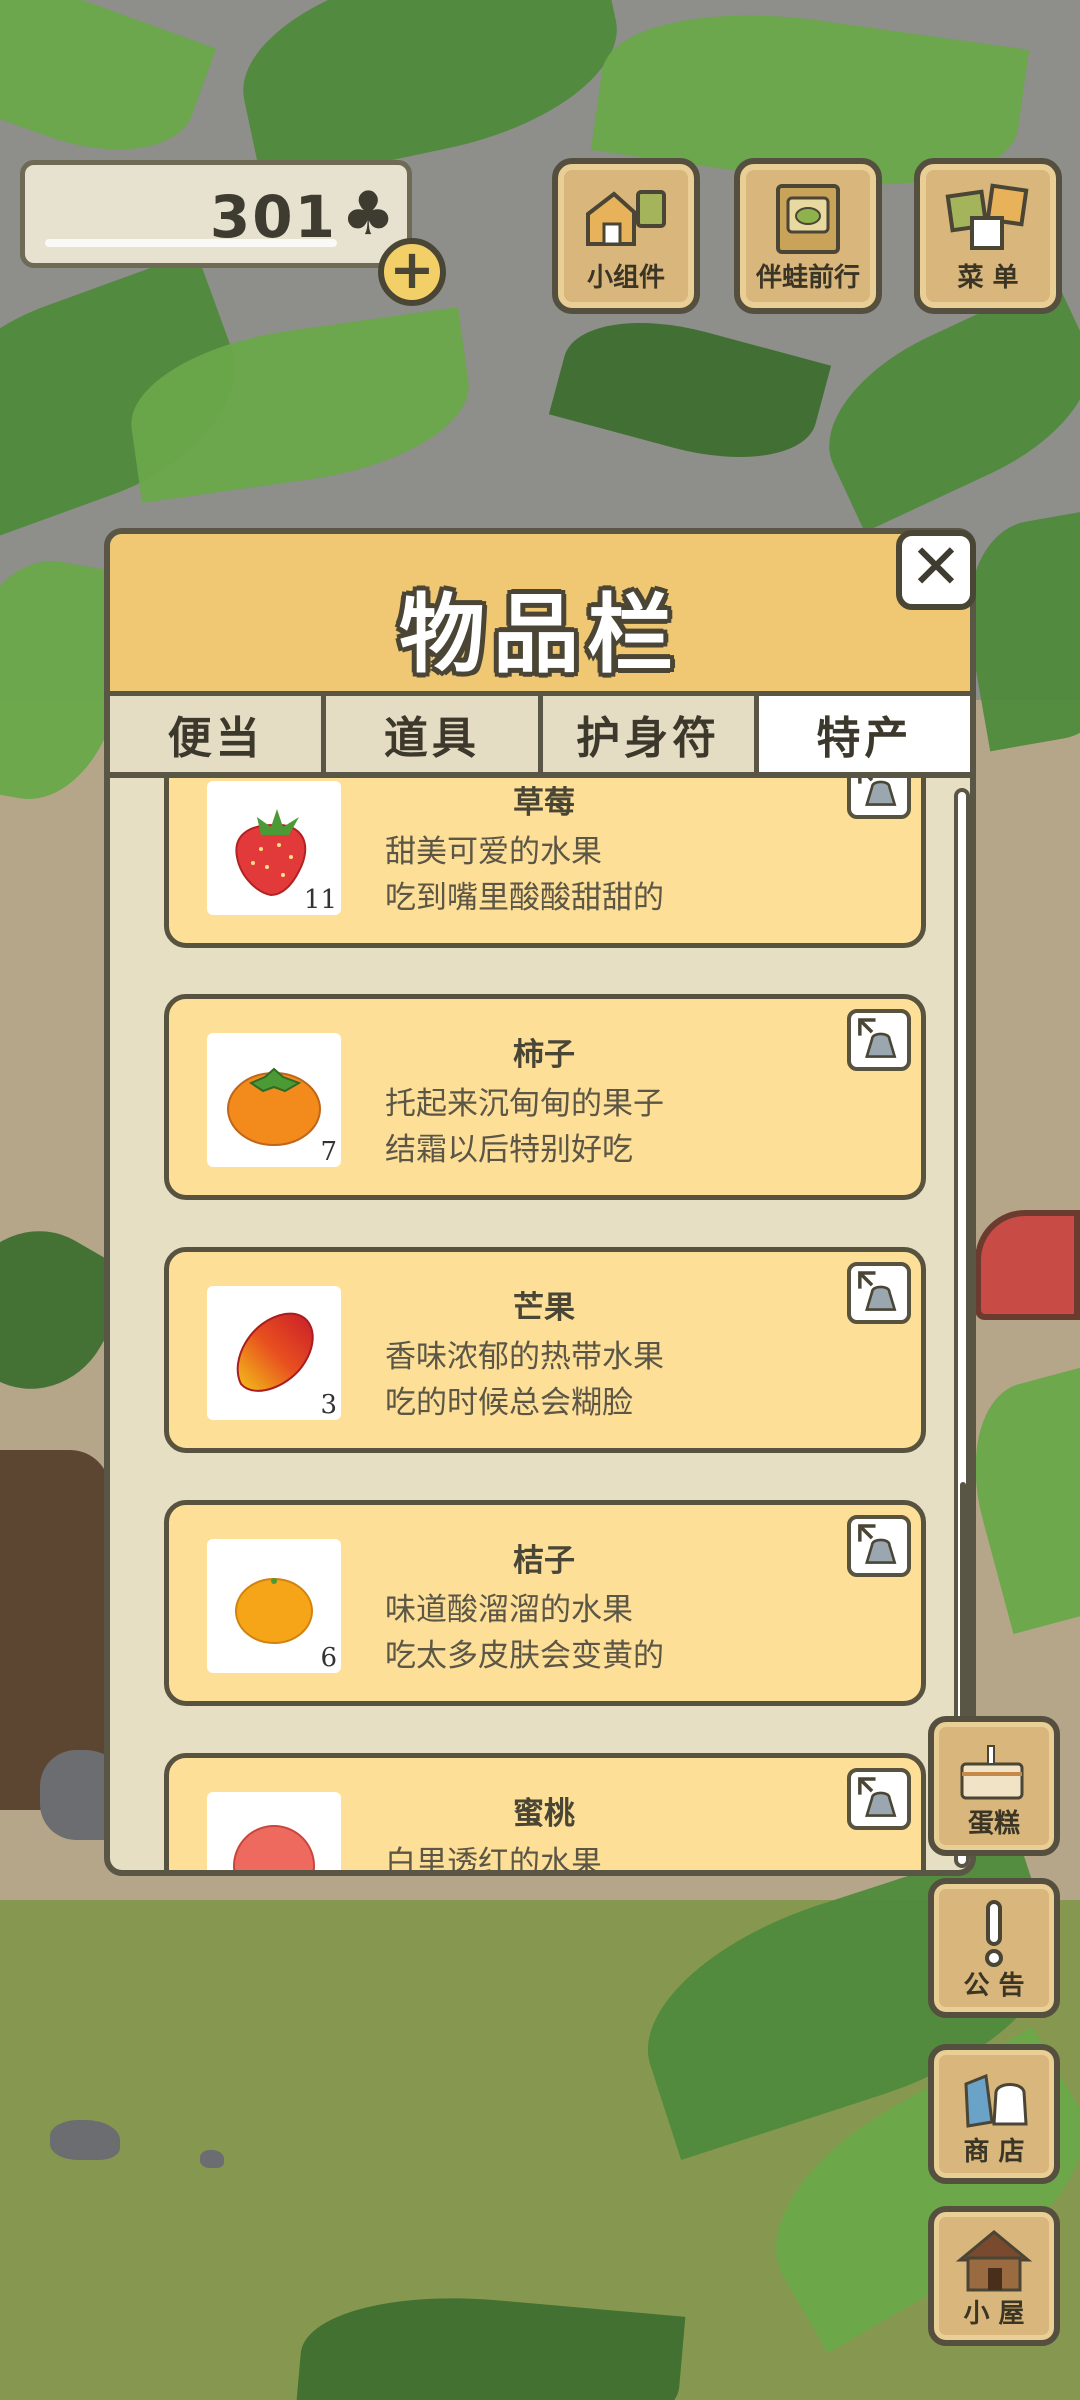 This screenshot has height=2400, width=1080. What do you see at coordinates (320, 900) in the screenshot?
I see `item-count: 11` at bounding box center [320, 900].